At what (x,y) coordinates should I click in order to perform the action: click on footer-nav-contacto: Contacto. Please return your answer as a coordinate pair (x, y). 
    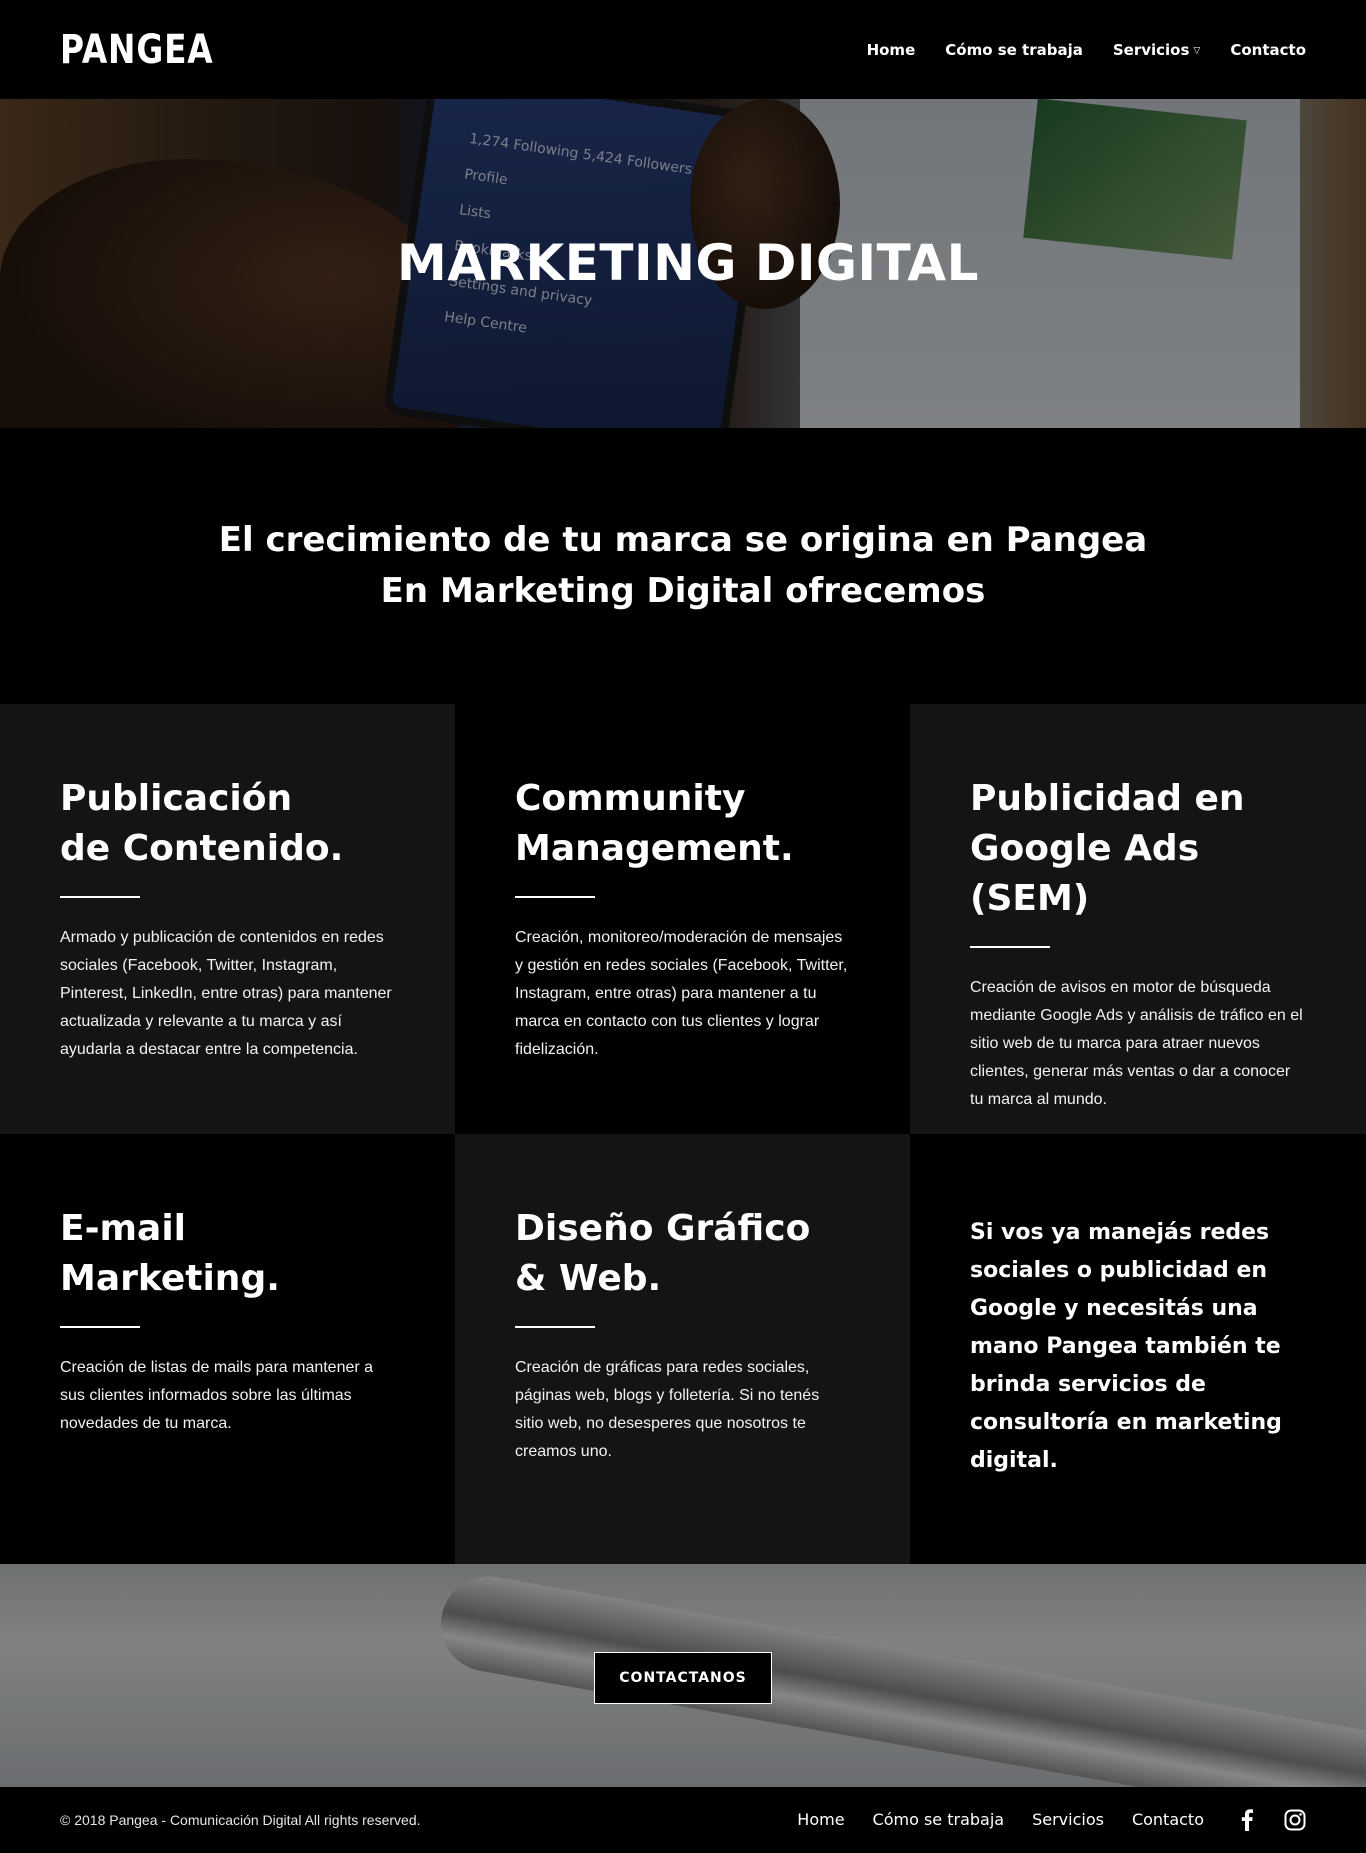
    Looking at the image, I should click on (1168, 1819).